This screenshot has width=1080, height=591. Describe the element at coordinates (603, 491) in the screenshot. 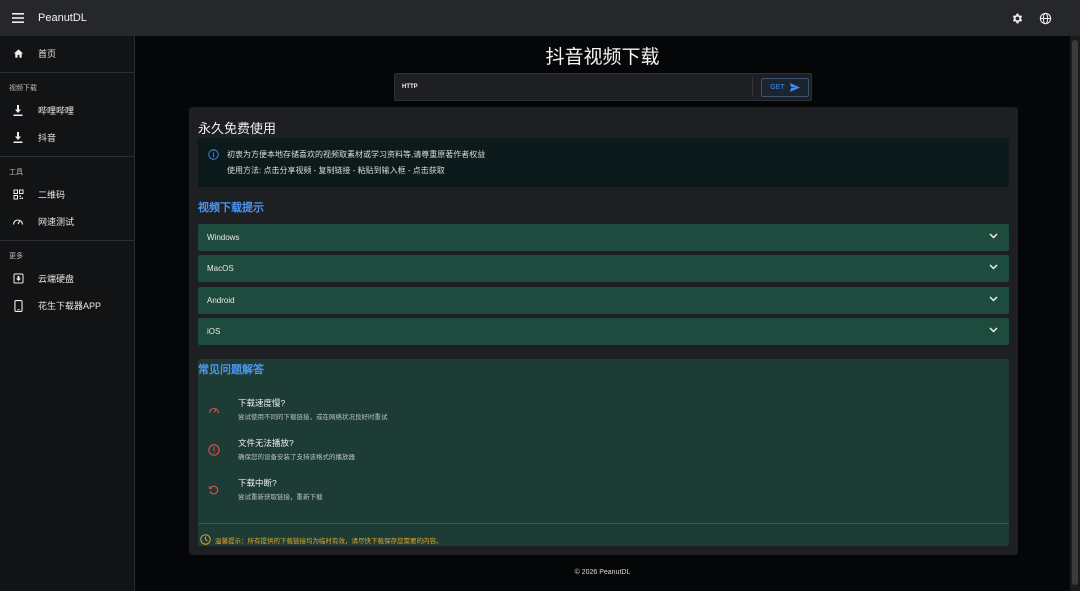

I see `faq-item: 下载中断? 尝试重新获取链接，重新下载` at that location.